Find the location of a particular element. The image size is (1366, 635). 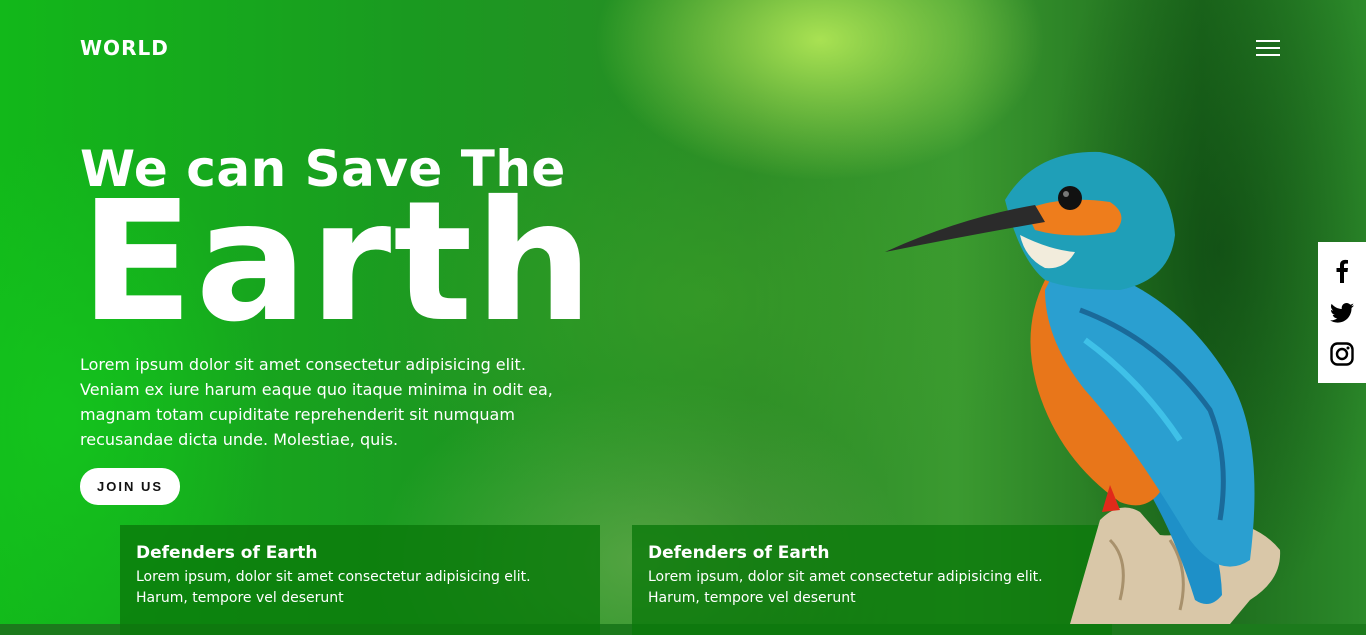

card-title: Defenders of Earth is located at coordinates (227, 553).